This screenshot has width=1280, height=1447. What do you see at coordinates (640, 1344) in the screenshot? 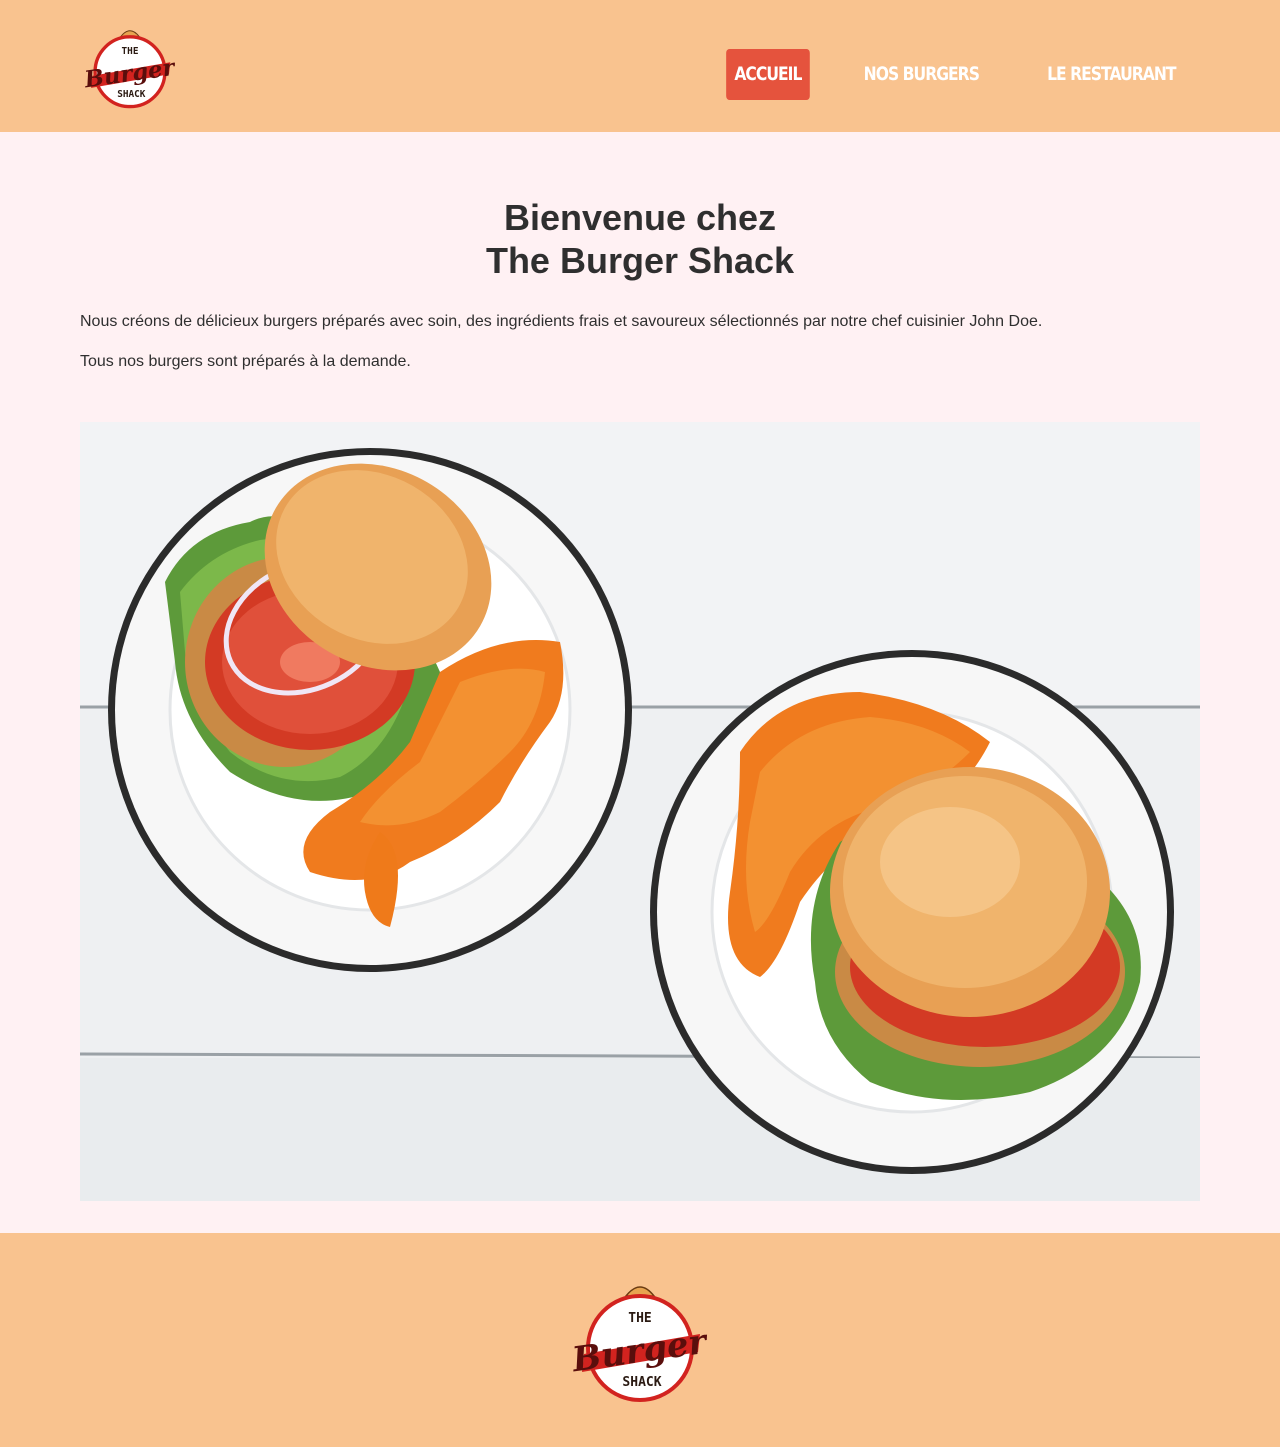
I see `burger-shack-logo-footer: THE Burger SHACK` at bounding box center [640, 1344].